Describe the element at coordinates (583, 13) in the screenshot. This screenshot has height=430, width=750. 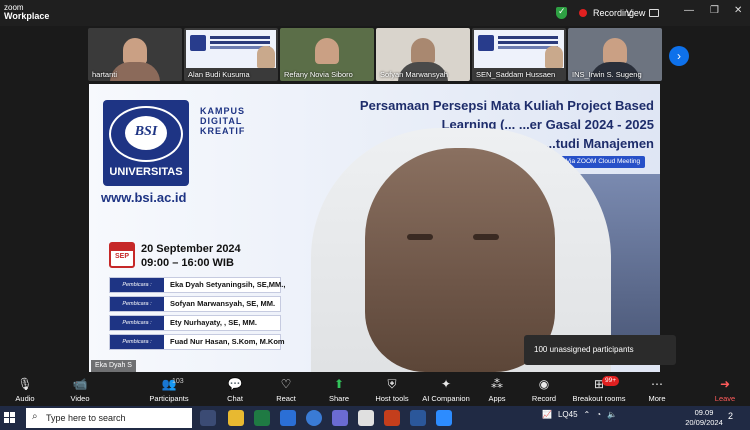
I see `recording-dot-icon` at that location.